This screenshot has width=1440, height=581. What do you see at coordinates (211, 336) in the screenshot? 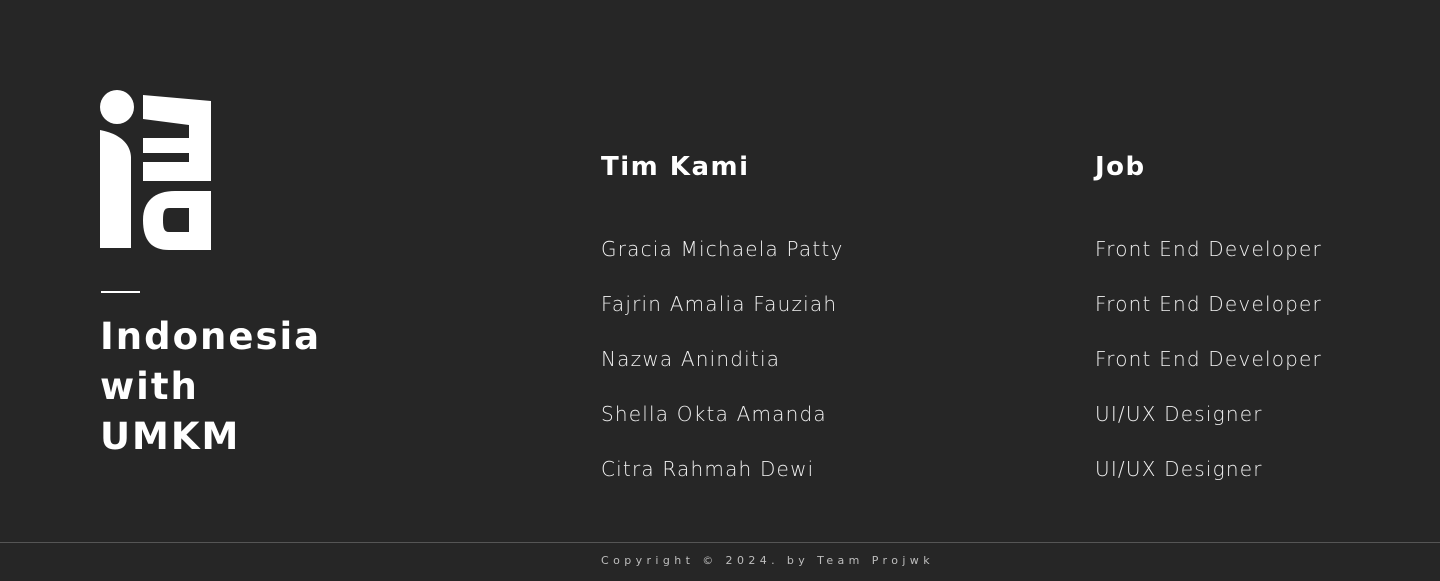
I see `brand-title-line: Indonesia` at bounding box center [211, 336].